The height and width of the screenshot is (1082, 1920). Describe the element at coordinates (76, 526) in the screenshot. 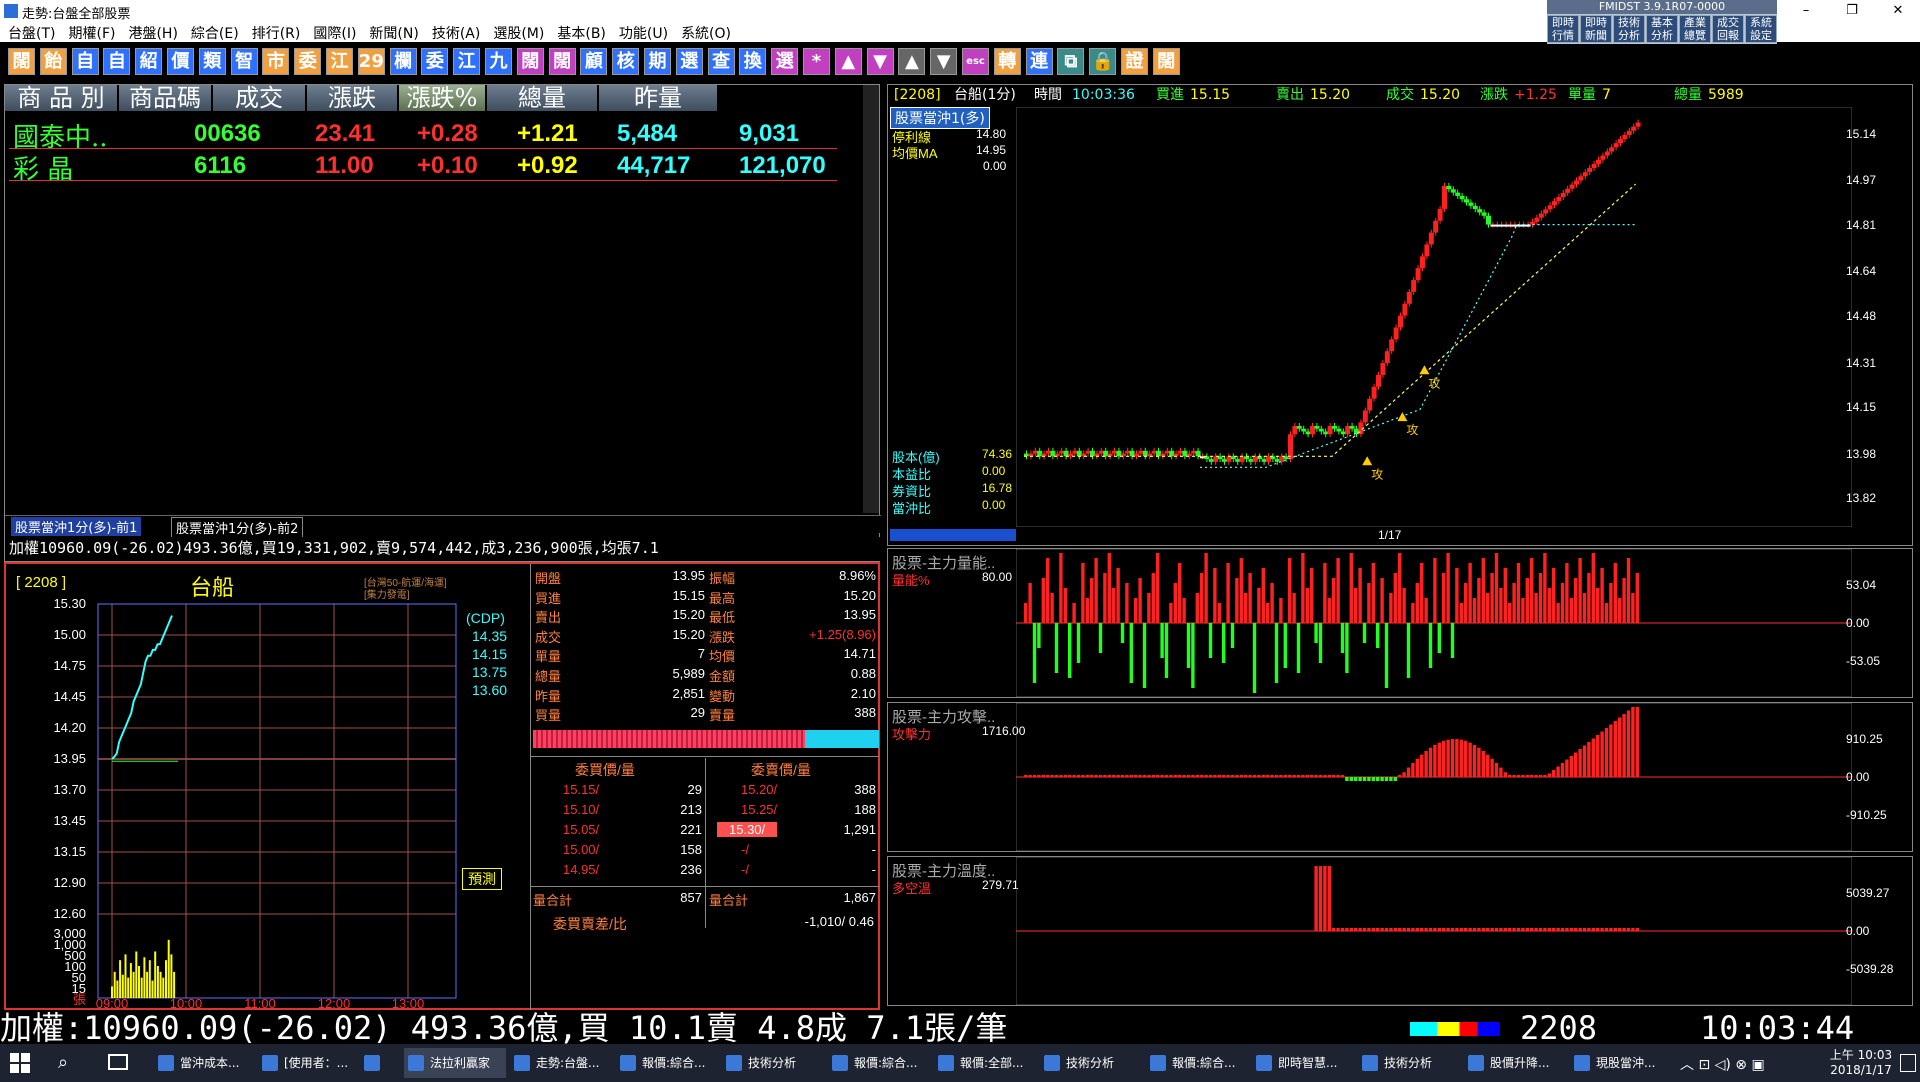

I see `tab-strategy-1: 股票當沖1分(多)-前1` at that location.